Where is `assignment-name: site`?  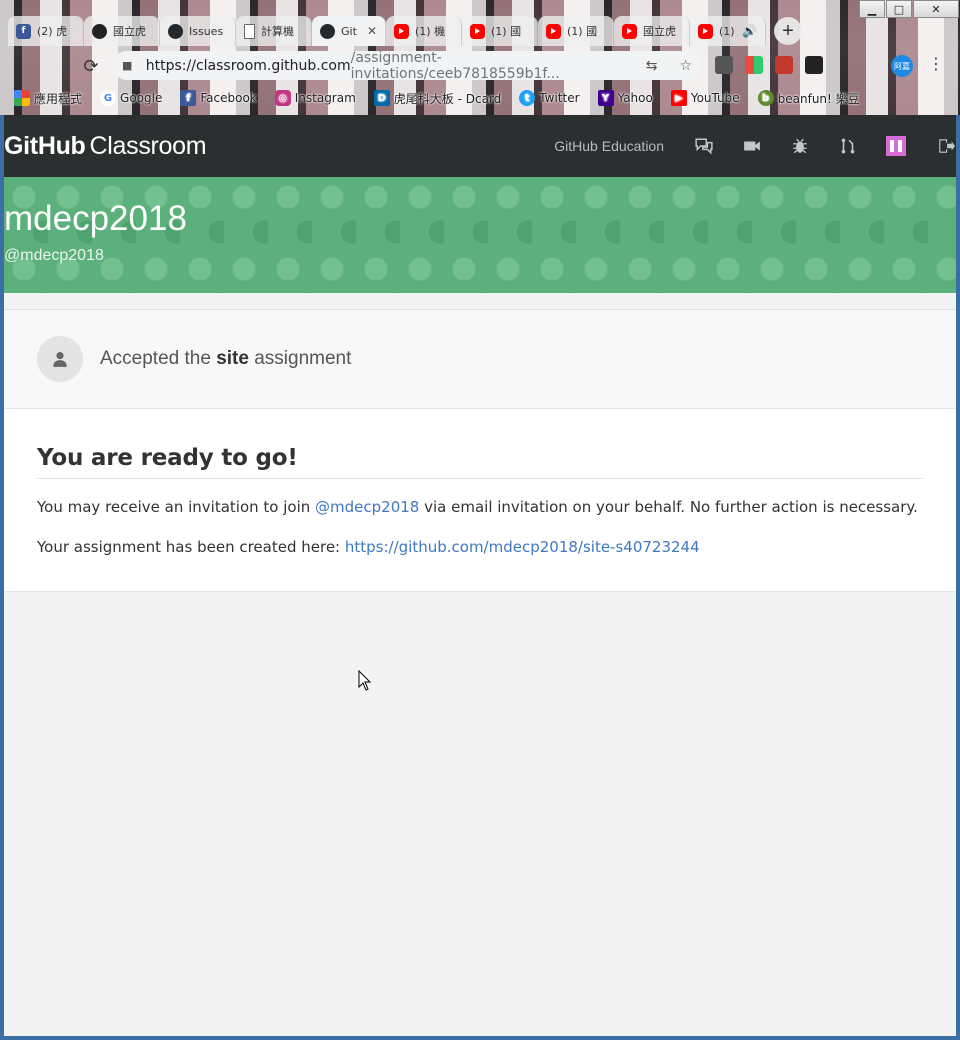
assignment-name: site is located at coordinates (232, 358).